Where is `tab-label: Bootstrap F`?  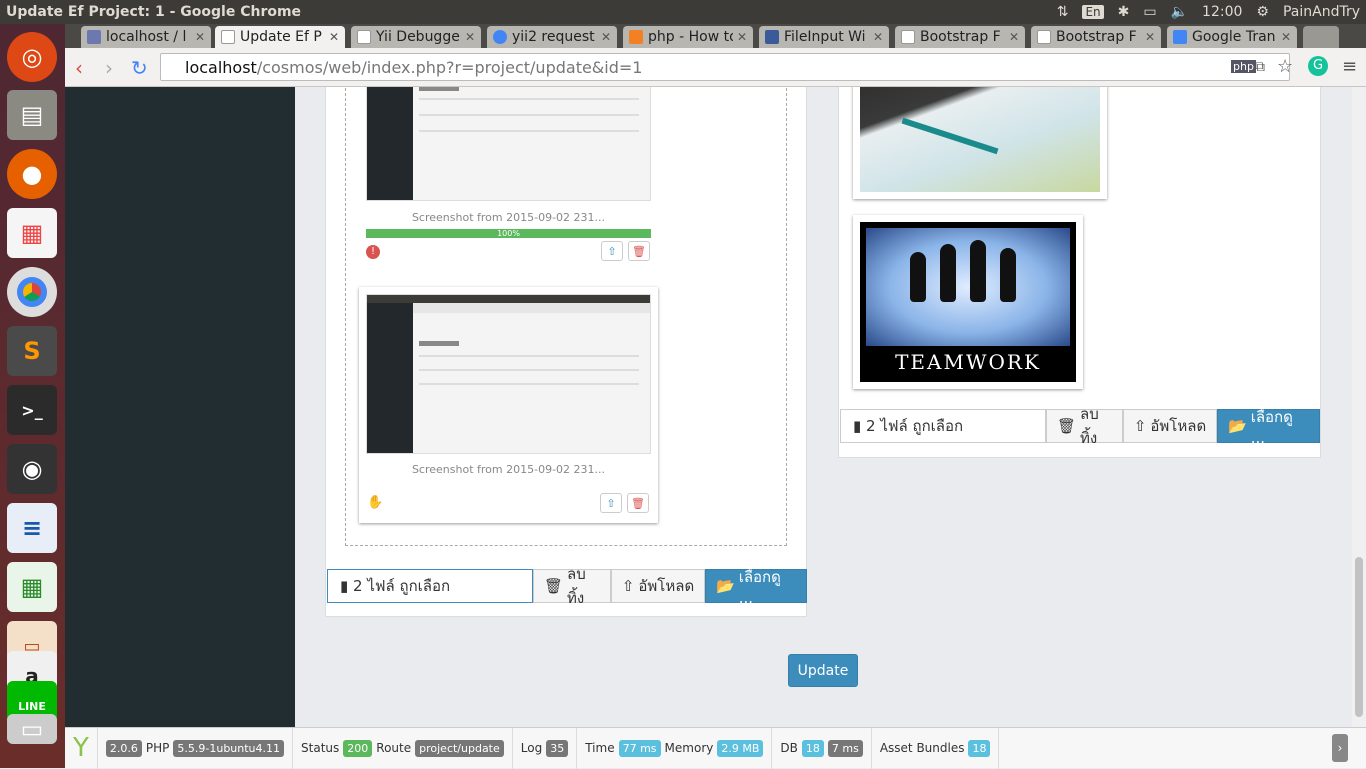
tab-label: Bootstrap F is located at coordinates (1096, 37).